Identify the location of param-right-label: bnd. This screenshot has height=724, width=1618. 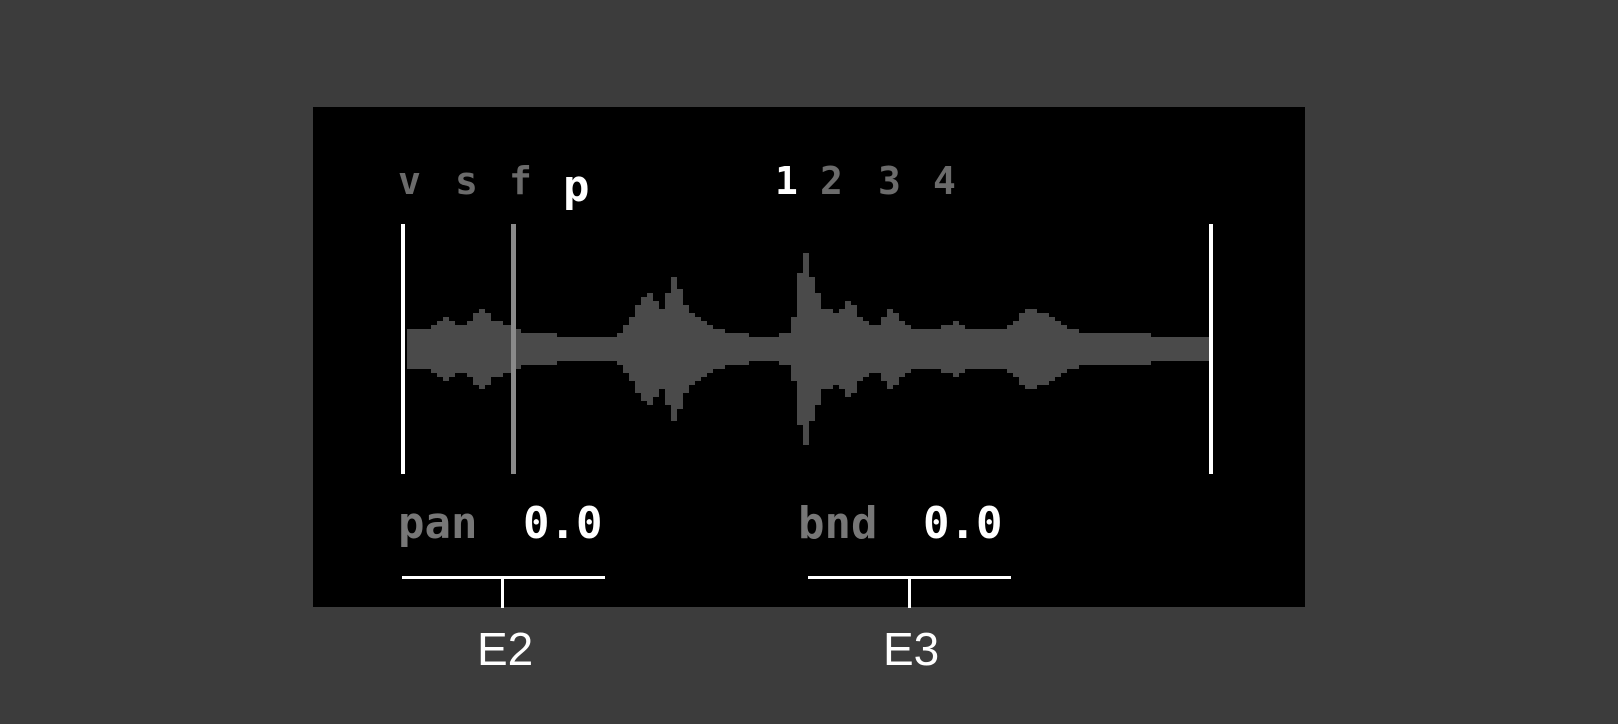
(838, 523).